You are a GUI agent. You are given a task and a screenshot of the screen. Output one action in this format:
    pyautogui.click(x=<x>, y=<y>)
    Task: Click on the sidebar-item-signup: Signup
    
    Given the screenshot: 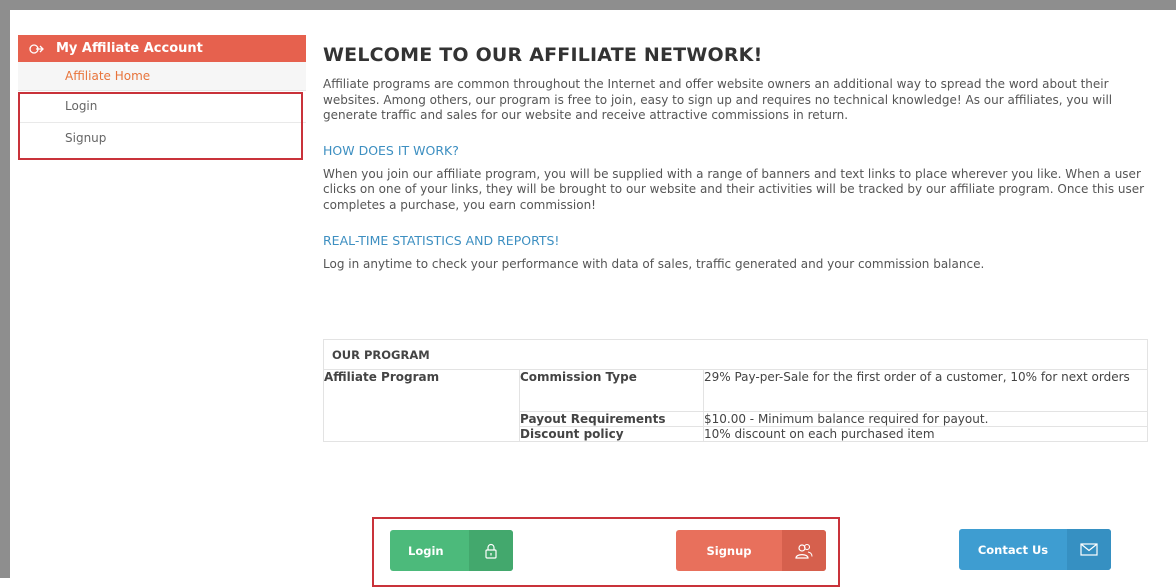 What is the action you would take?
    pyautogui.click(x=162, y=138)
    